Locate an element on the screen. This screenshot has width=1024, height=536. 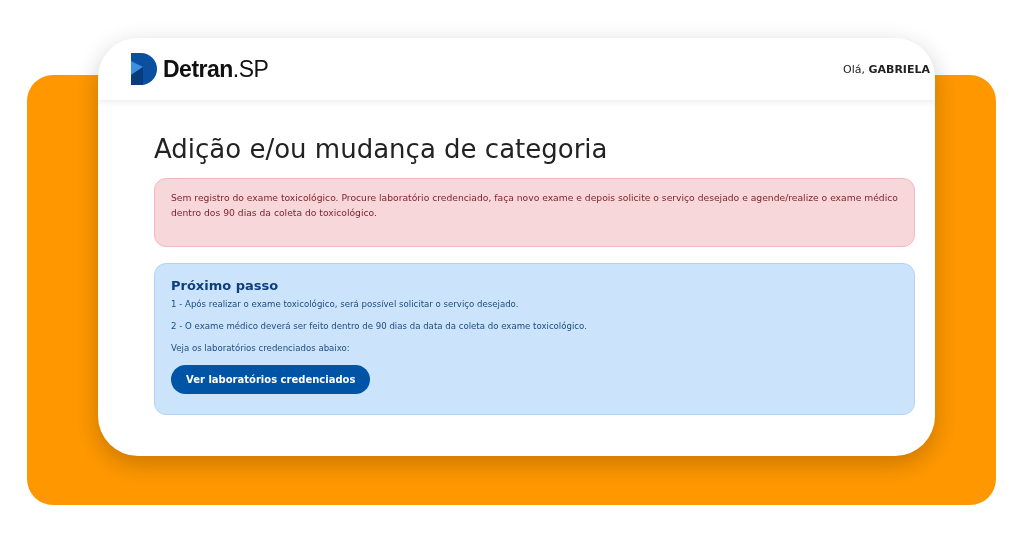
info-text: 1 - Após realizar o exame toxicológico, será possível solicitar o serviço desejado. is located at coordinates (345, 304).